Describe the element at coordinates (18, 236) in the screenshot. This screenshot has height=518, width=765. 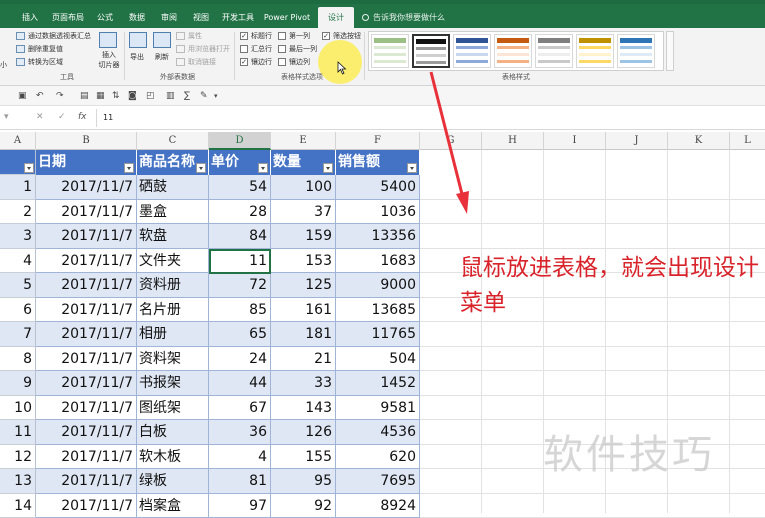
I see `row-header: 3` at that location.